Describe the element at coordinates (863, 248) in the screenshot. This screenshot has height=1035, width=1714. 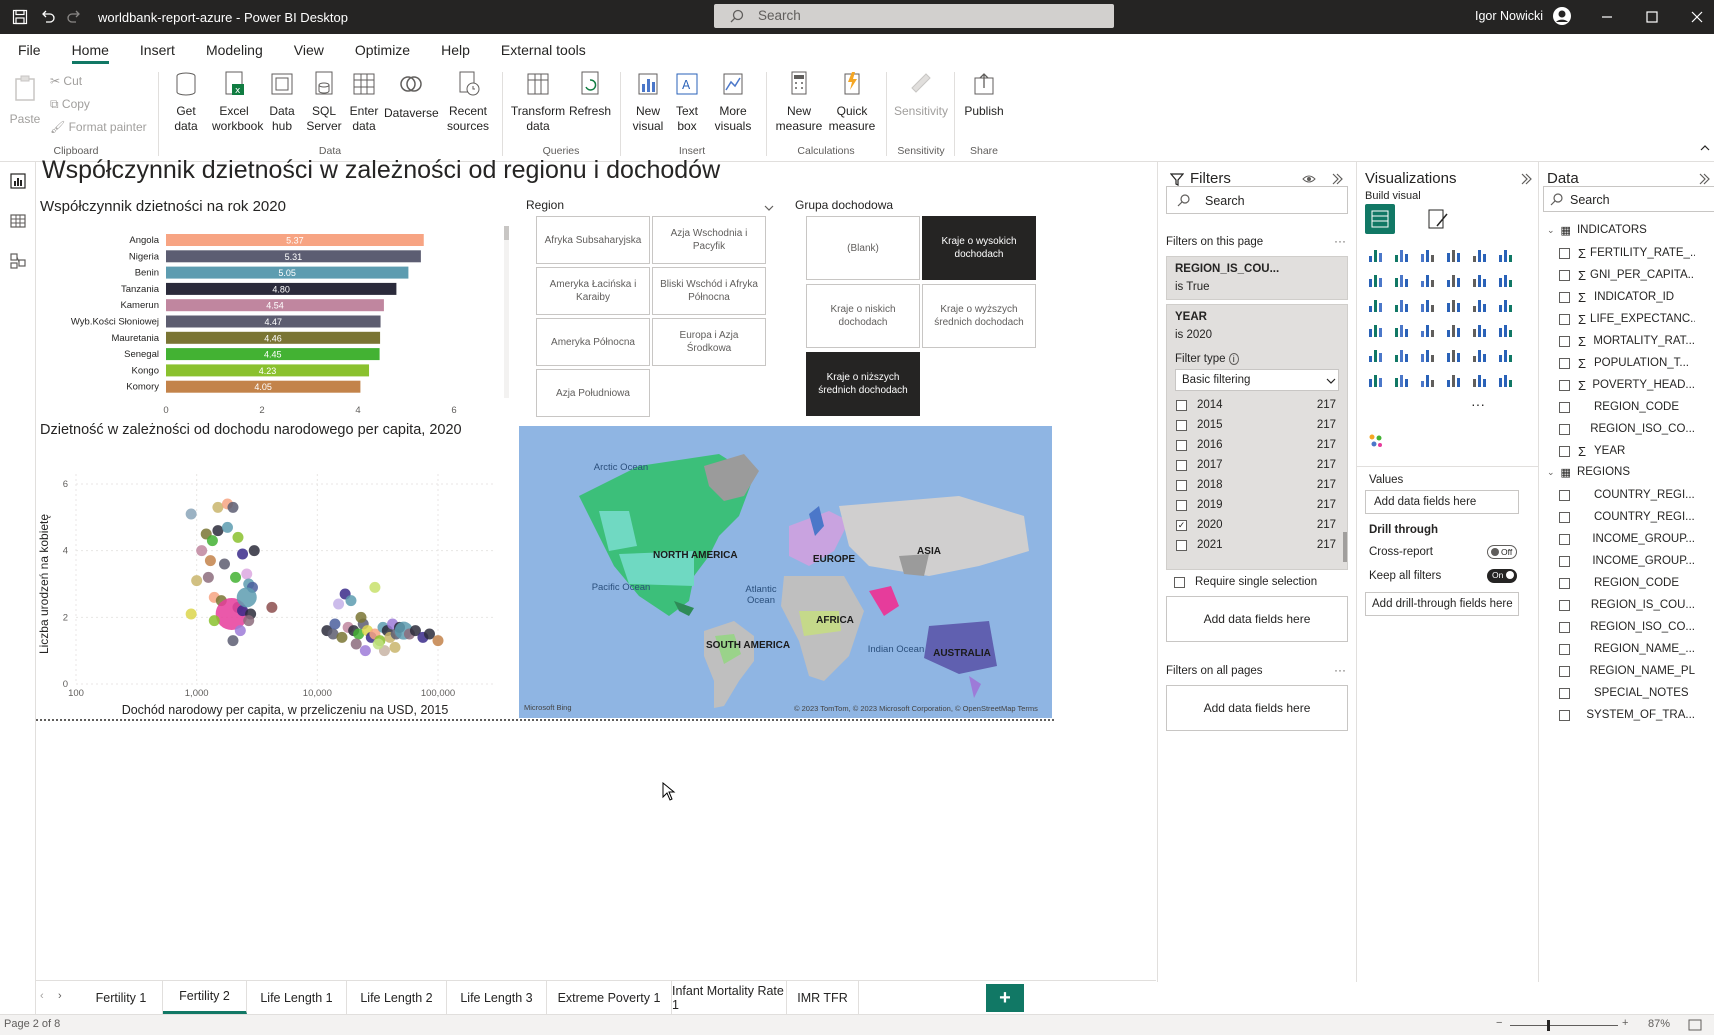
I see `income-chip: (Blank)` at that location.